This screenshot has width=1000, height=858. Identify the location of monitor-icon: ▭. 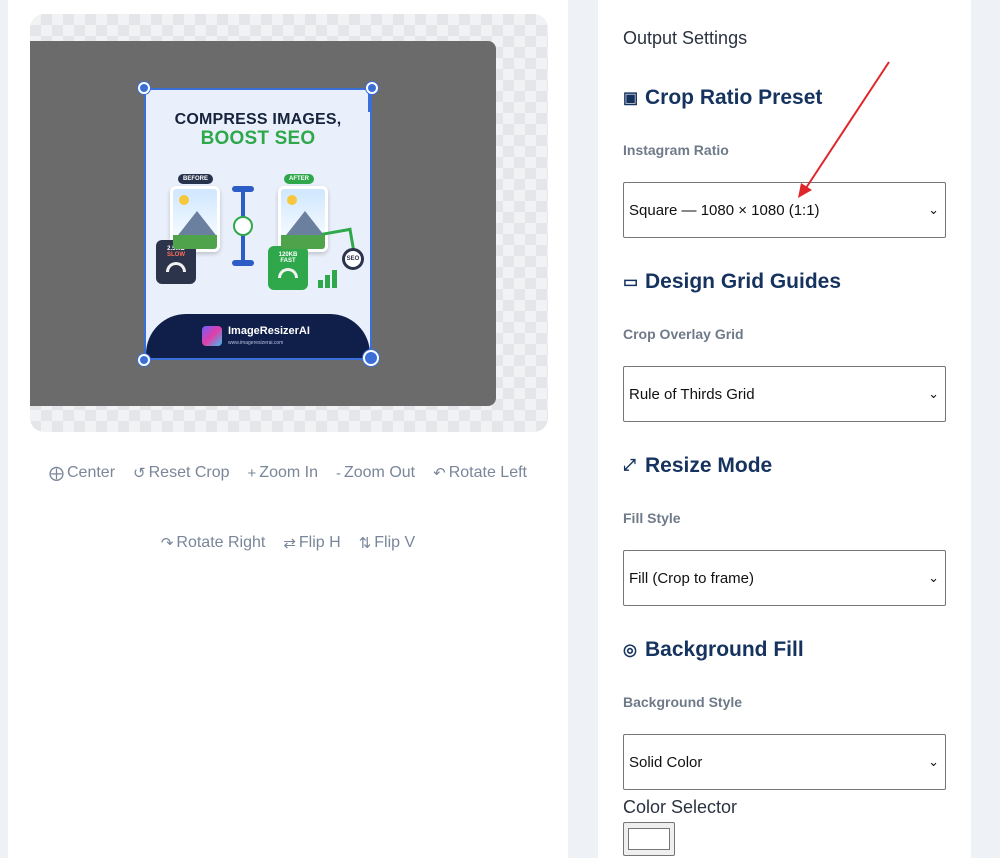
(631, 282).